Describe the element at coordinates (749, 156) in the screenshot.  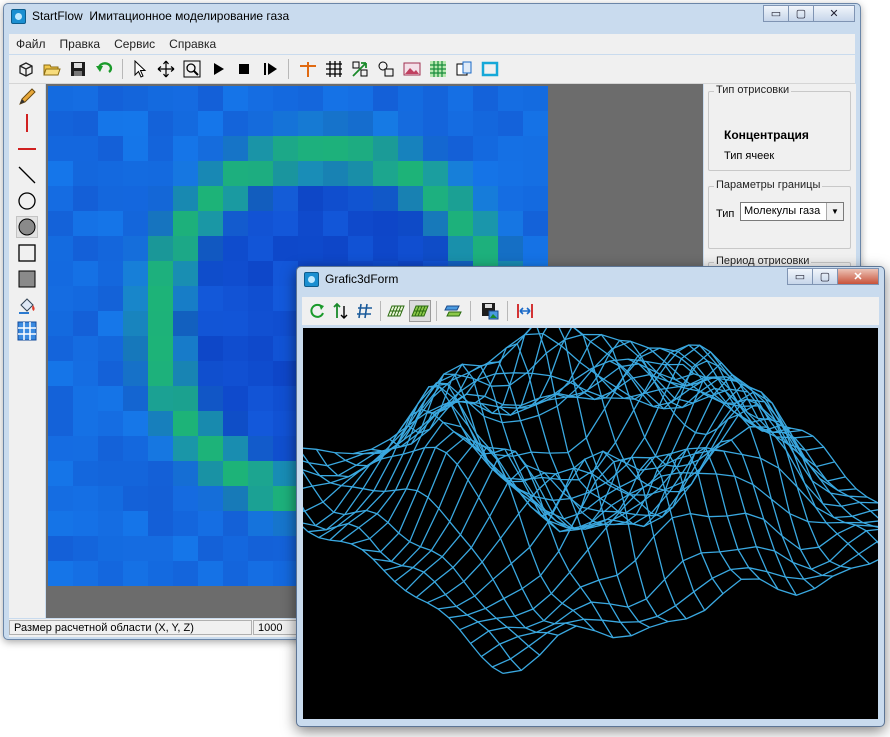
I see `render-option-cell-type: Тип ячеек` at that location.